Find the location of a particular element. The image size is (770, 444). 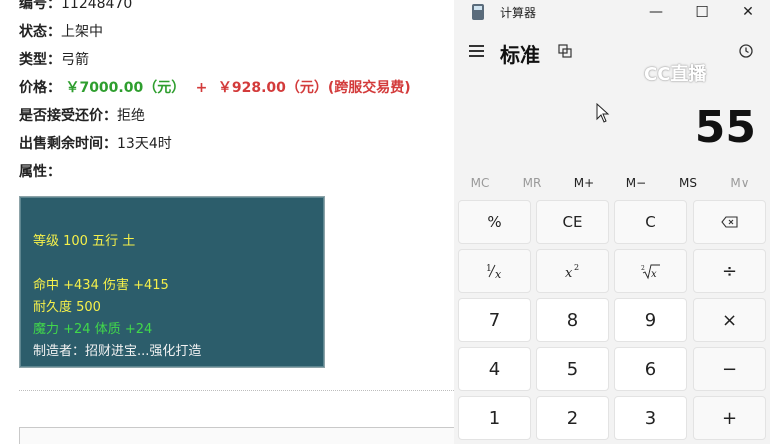

mode-bar: 标准 CC直播 is located at coordinates (612, 57).